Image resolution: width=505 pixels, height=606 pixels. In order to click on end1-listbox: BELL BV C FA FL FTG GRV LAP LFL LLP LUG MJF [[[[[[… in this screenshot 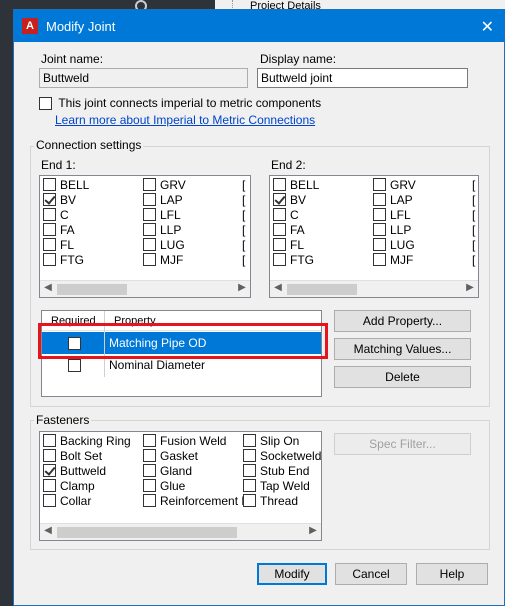, I will do `click(145, 236)`.